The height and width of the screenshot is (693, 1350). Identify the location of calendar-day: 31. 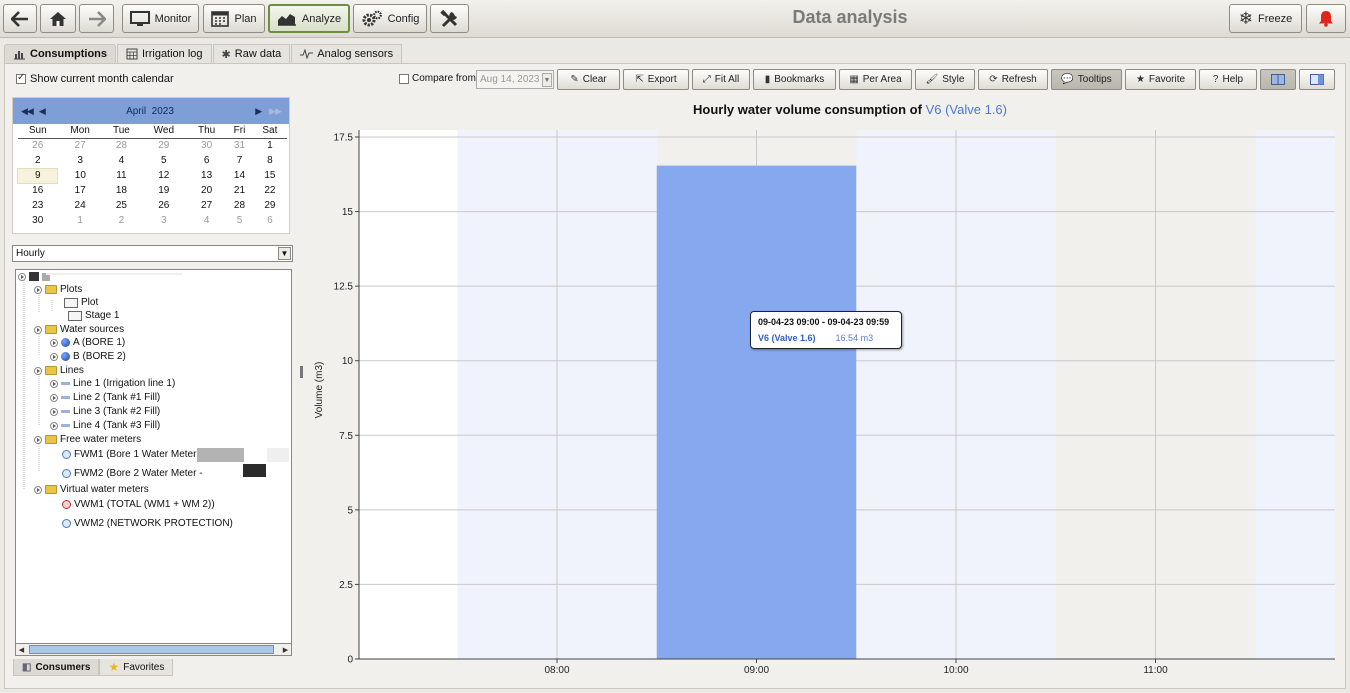
(239, 145).